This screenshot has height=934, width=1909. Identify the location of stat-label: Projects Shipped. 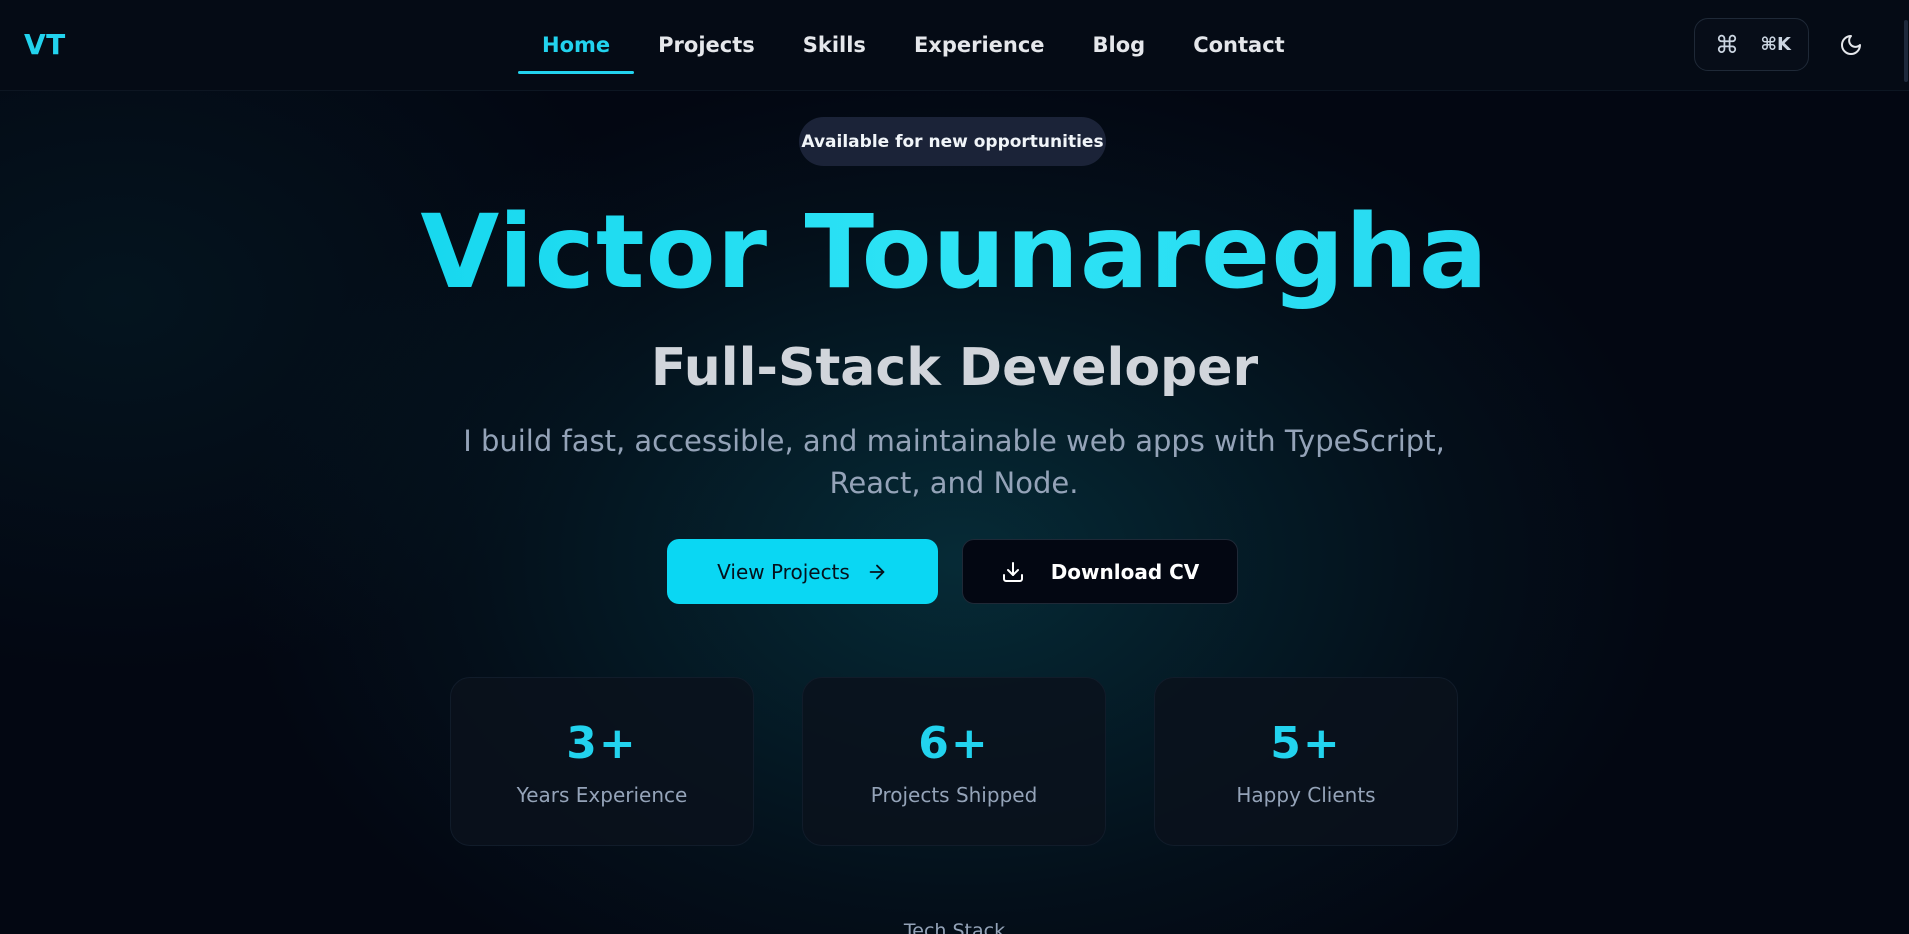
(954, 795).